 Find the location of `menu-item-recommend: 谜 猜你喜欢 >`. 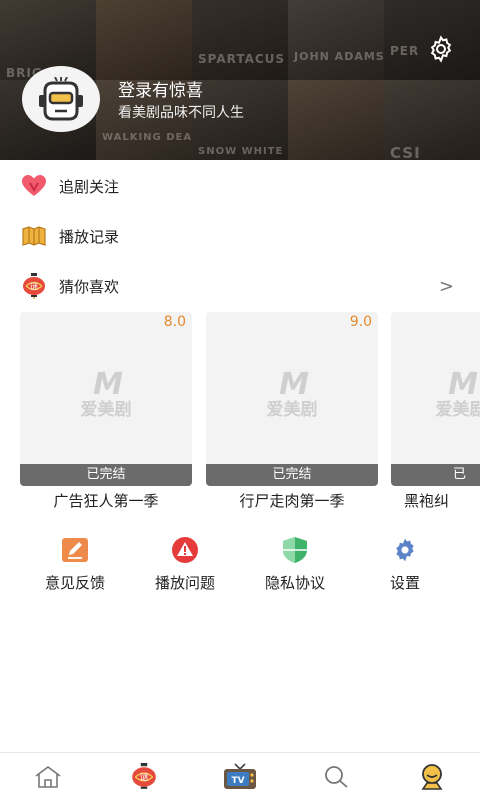

menu-item-recommend: 谜 猜你喜欢 > is located at coordinates (240, 286).